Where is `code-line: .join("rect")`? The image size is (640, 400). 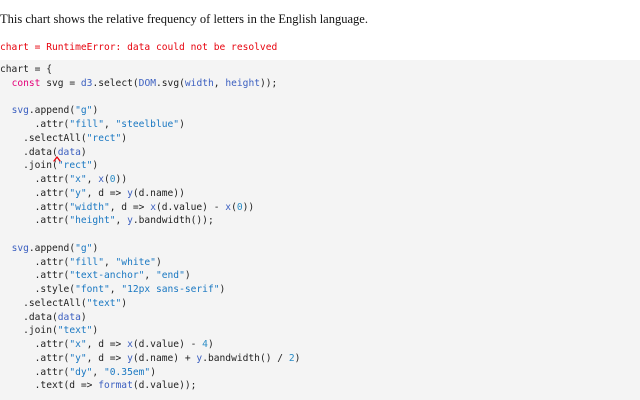
code-line: .join("rect") is located at coordinates (320, 166).